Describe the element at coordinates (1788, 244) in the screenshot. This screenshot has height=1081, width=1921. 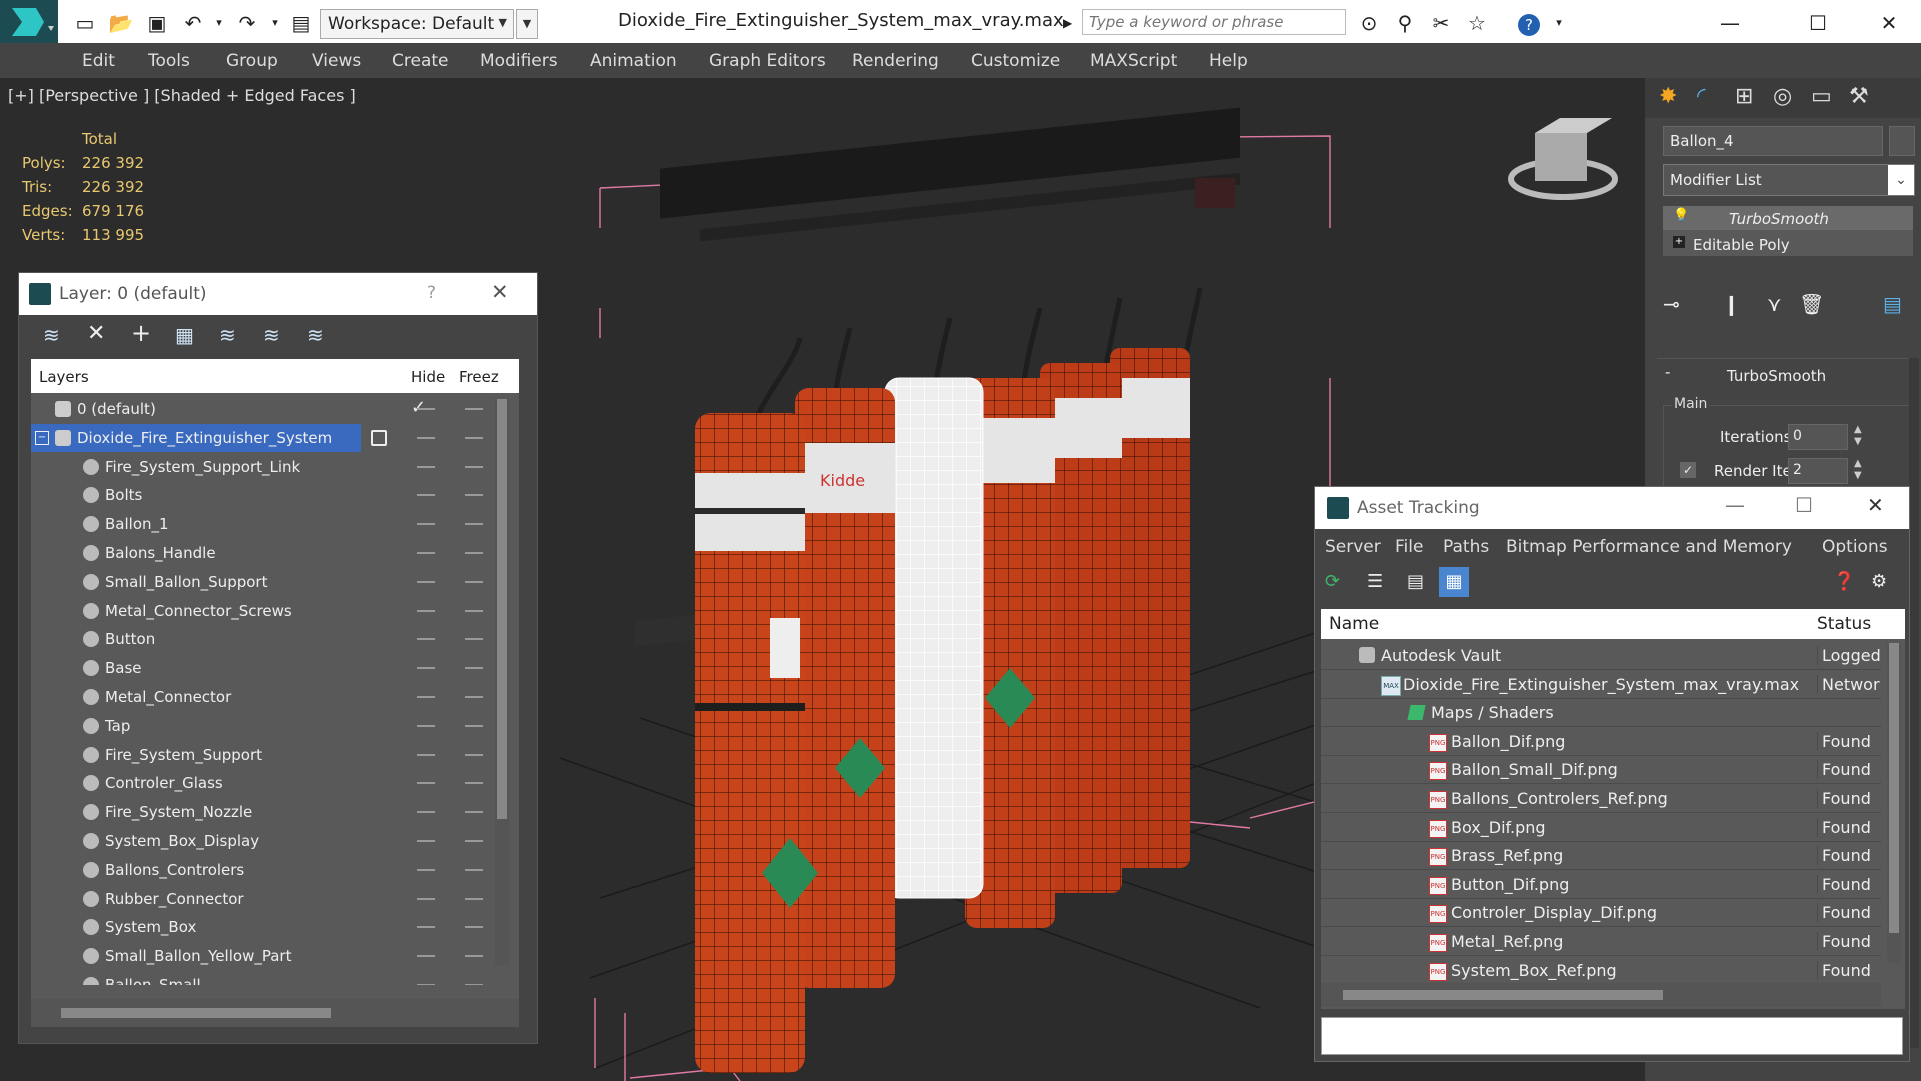
I see `modifier-stack-item-editable-poly: + Editable Poly` at that location.